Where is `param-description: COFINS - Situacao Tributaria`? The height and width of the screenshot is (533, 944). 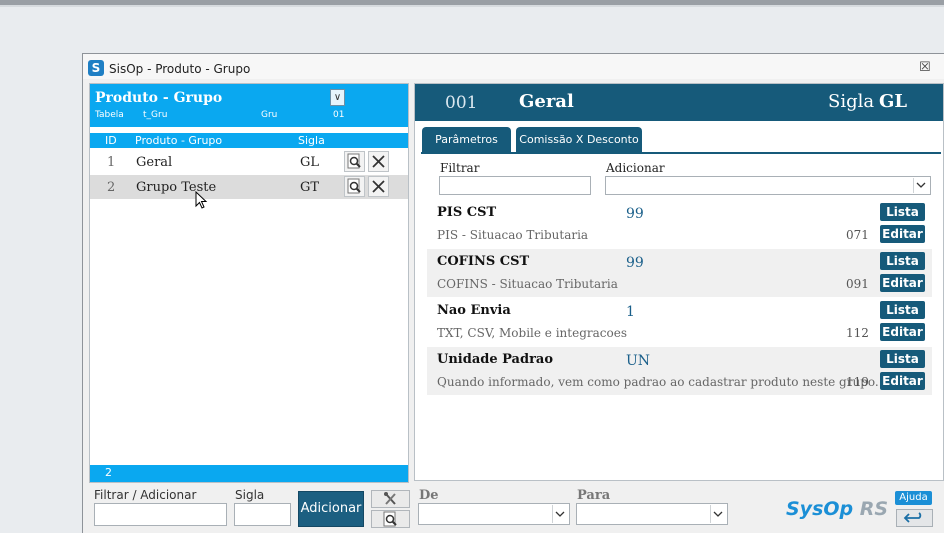 param-description: COFINS - Situacao Tributaria is located at coordinates (527, 284).